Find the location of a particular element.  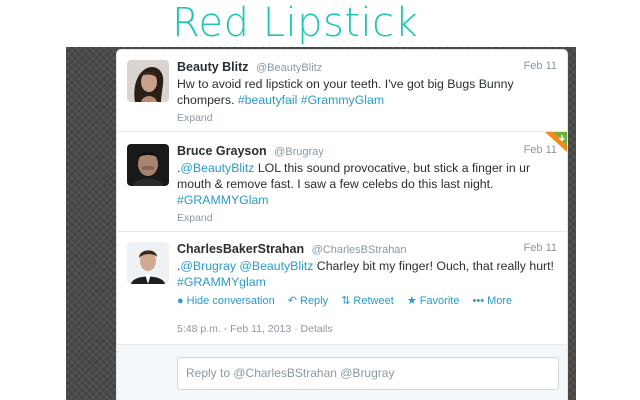

retweet-icon: ⇅ is located at coordinates (346, 301).